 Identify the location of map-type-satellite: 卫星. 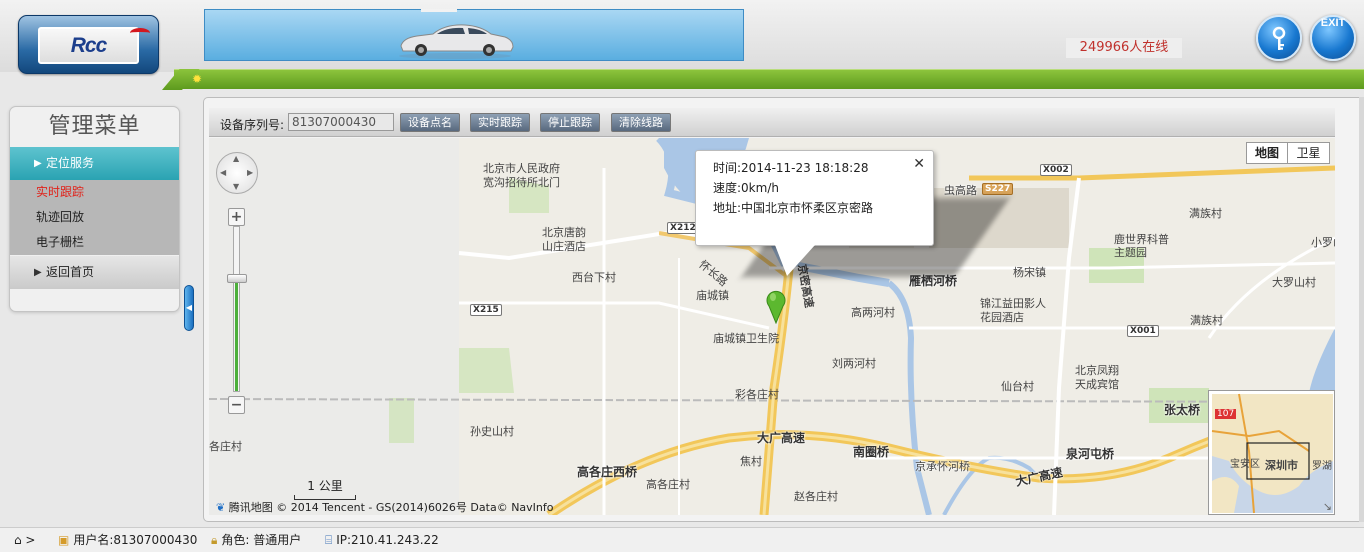
(1308, 153).